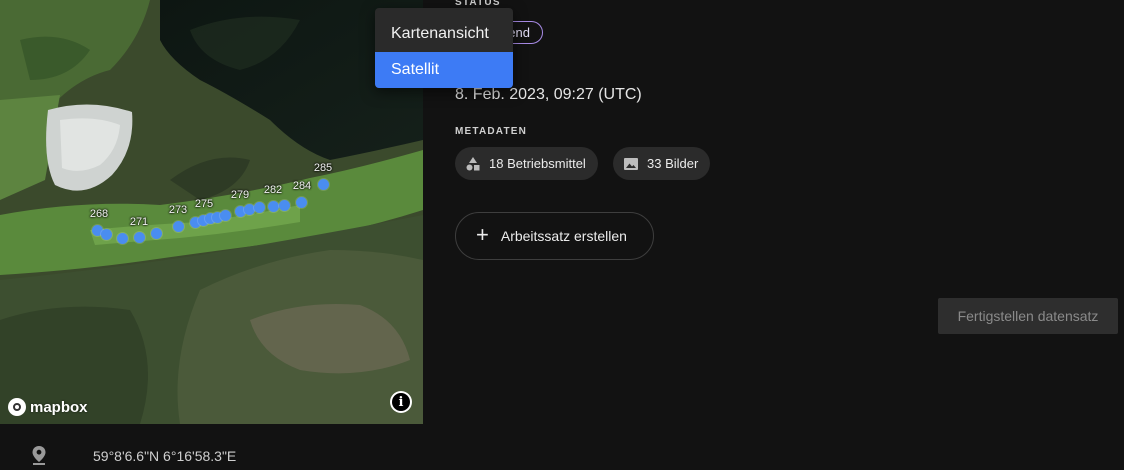 The height and width of the screenshot is (470, 1124). Describe the element at coordinates (444, 70) in the screenshot. I see `menu-item-satellite: Satellit` at that location.